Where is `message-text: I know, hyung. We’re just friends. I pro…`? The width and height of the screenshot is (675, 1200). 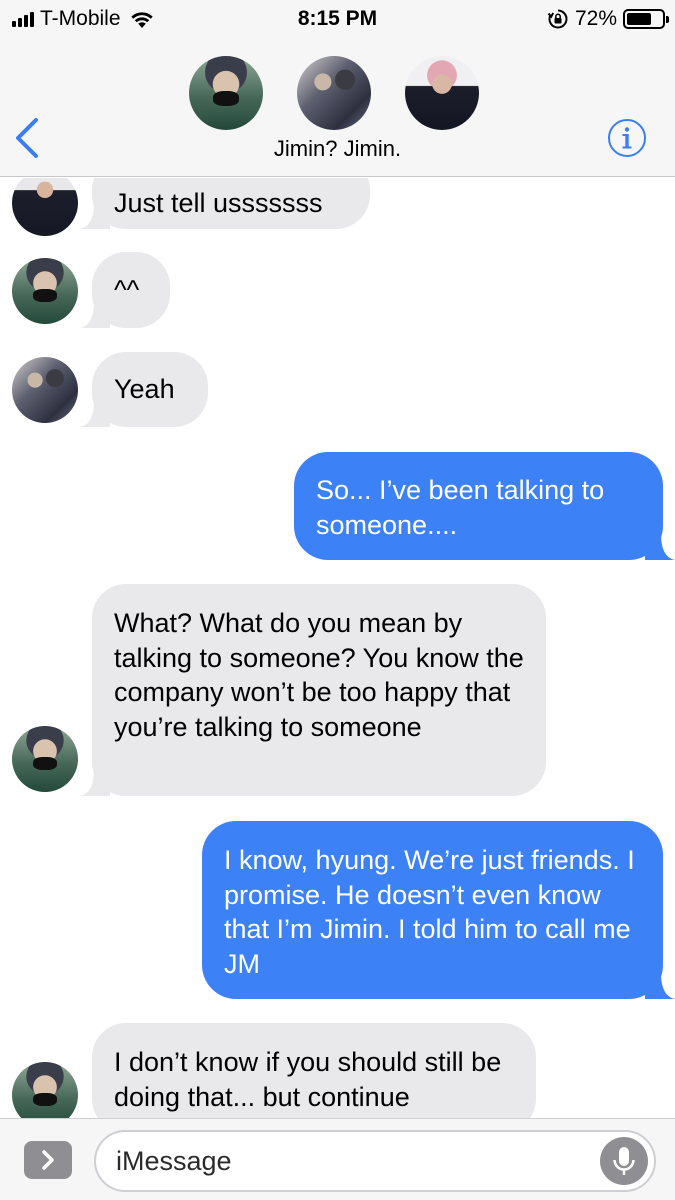
message-text: I know, hyung. We’re just friends. I pro… is located at coordinates (429, 912).